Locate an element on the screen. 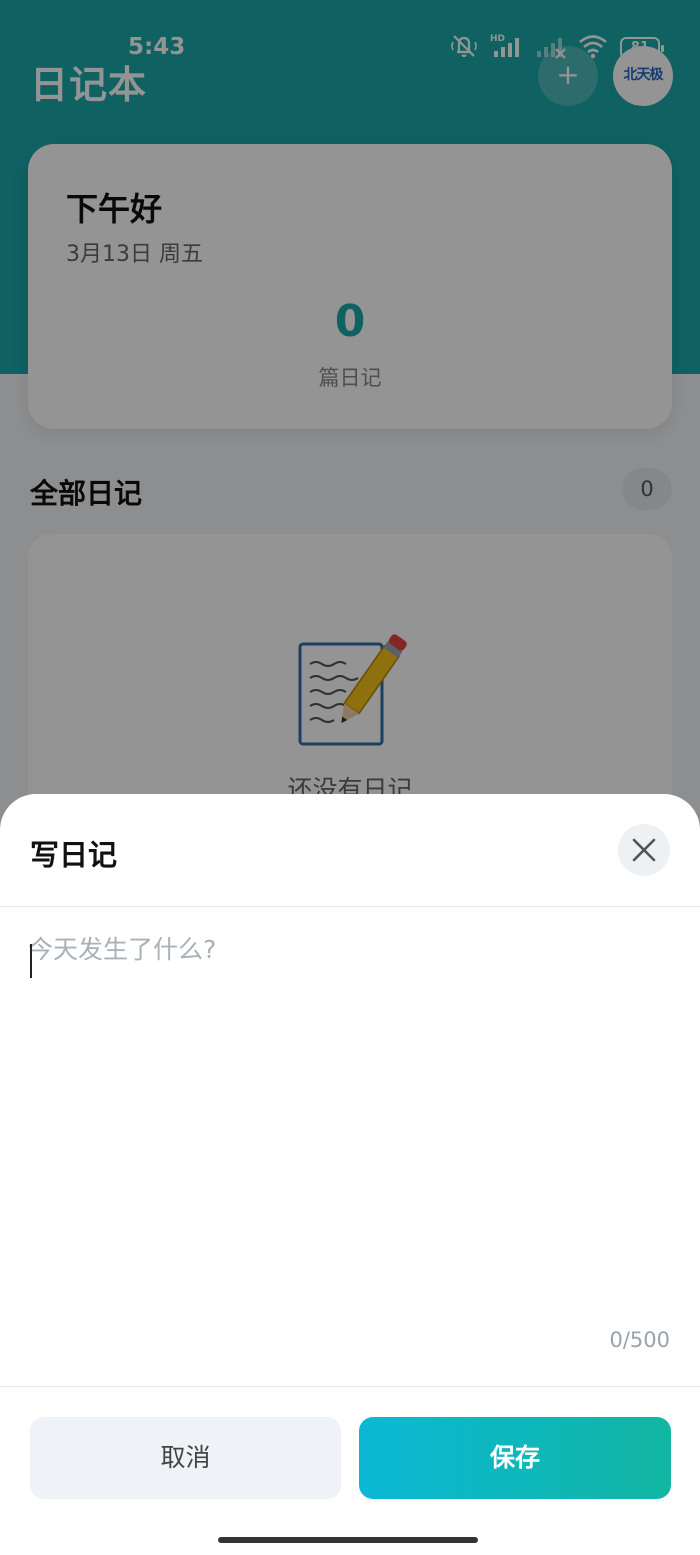 The height and width of the screenshot is (1555, 700). close-button is located at coordinates (644, 850).